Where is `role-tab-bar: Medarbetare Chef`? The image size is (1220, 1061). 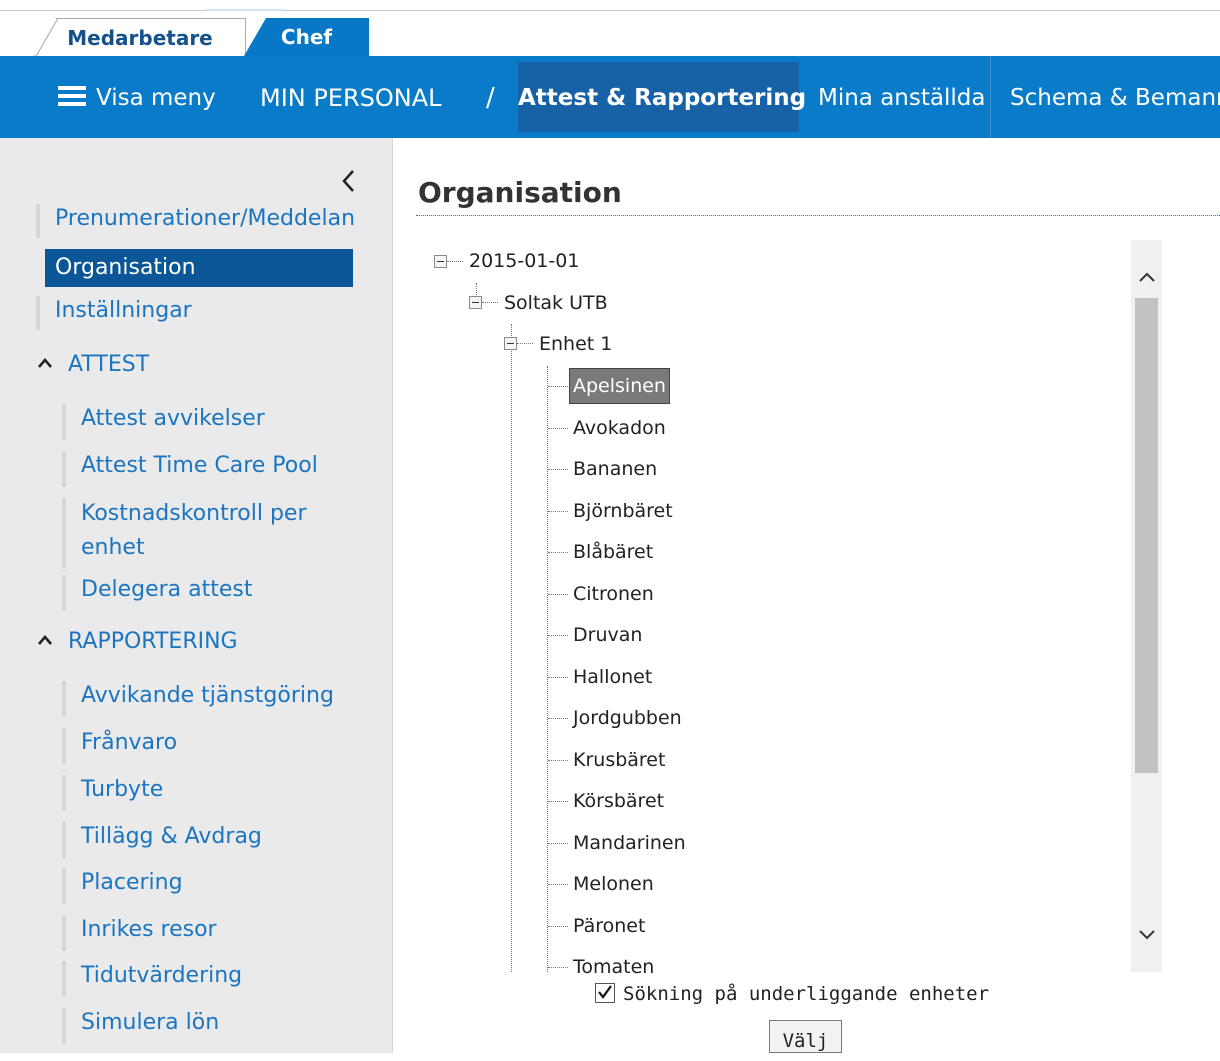
role-tab-bar: Medarbetare Chef is located at coordinates (610, 28).